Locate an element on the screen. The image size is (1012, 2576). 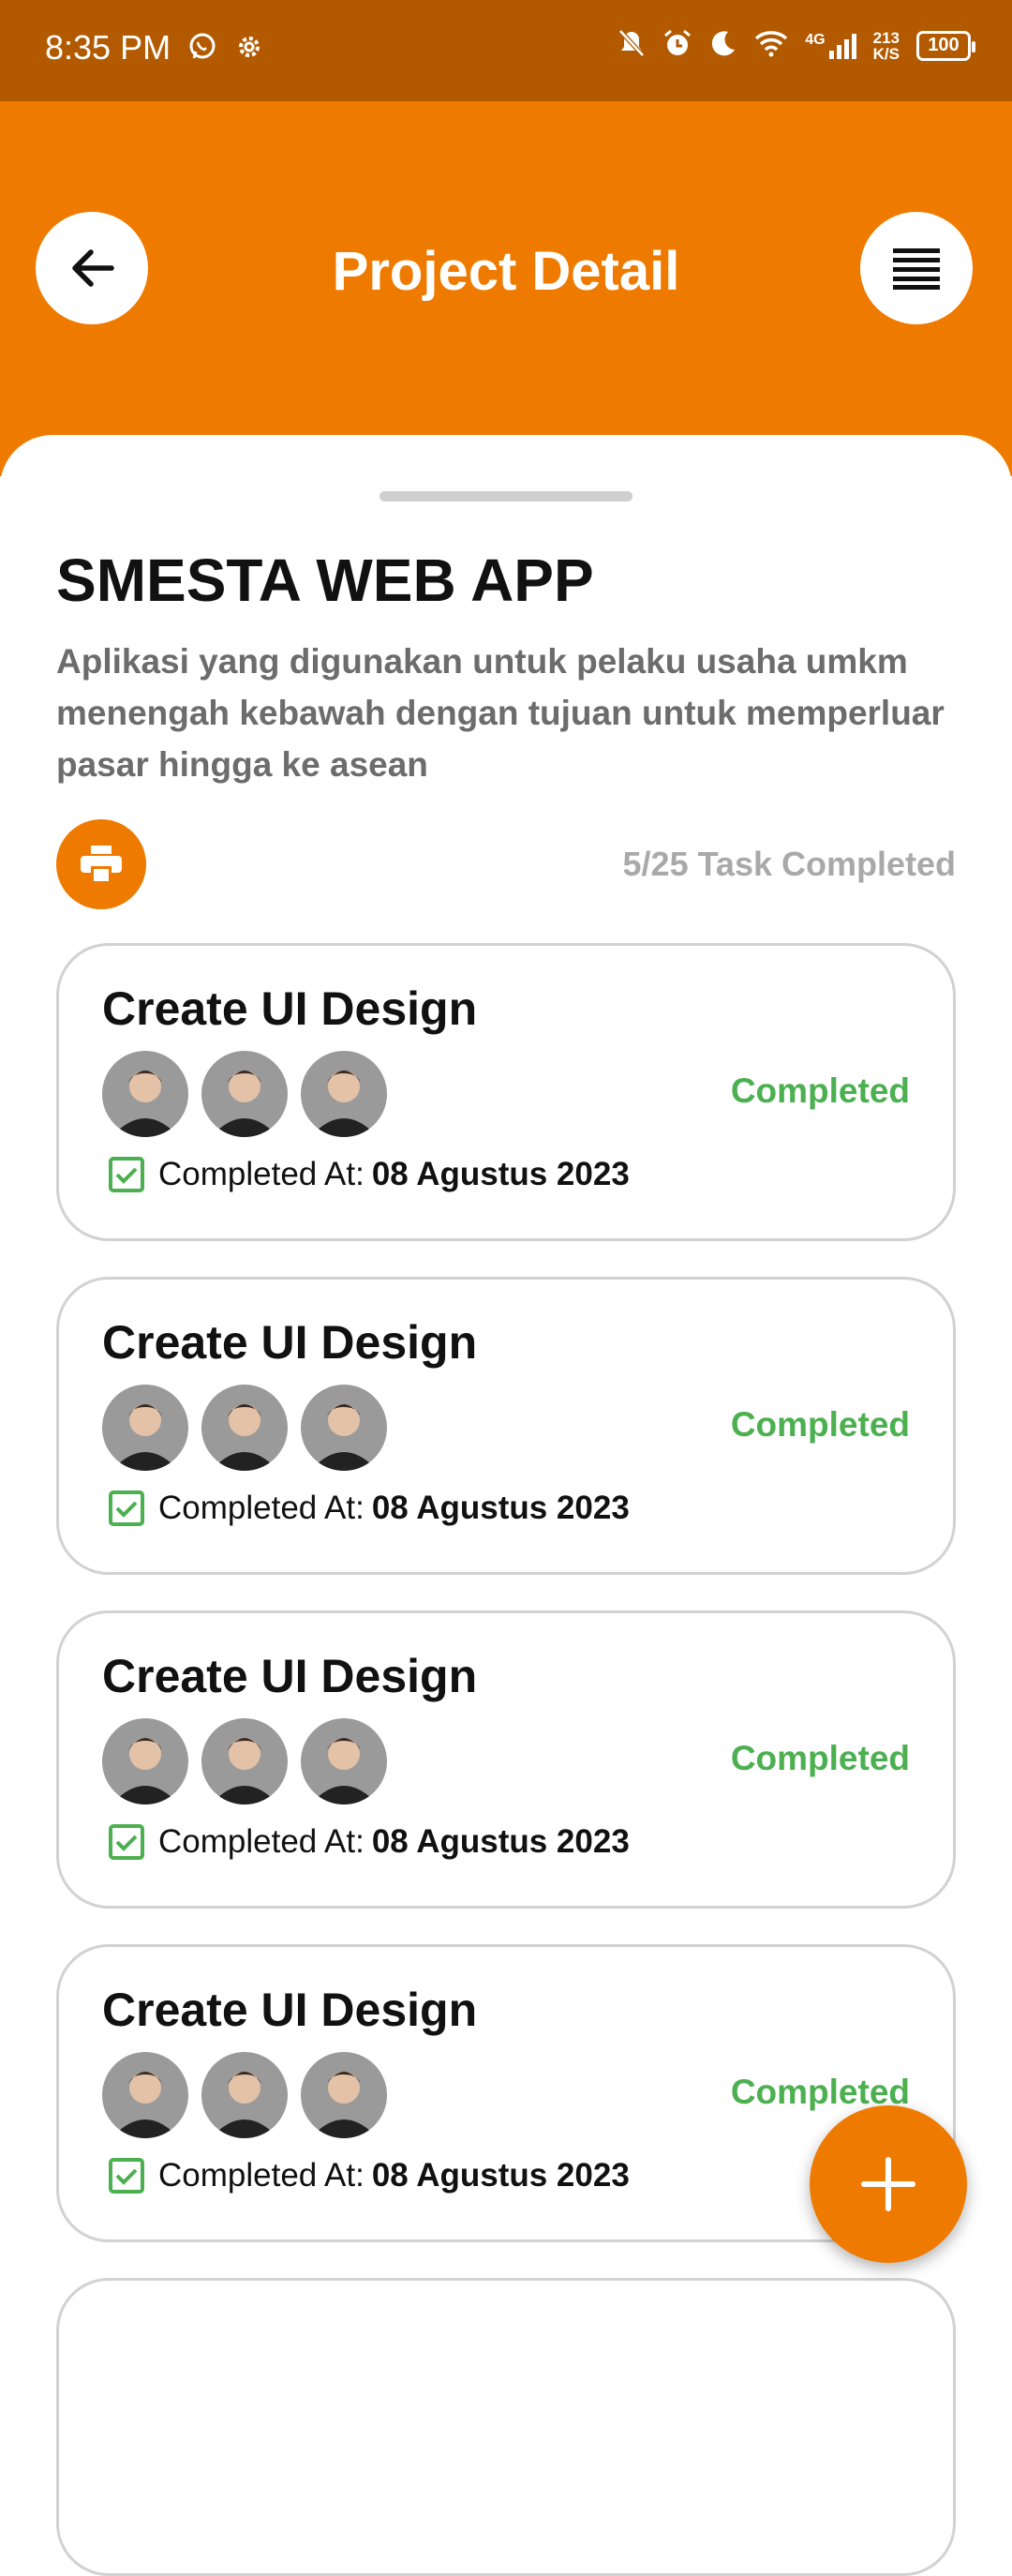
print-button is located at coordinates (101, 864).